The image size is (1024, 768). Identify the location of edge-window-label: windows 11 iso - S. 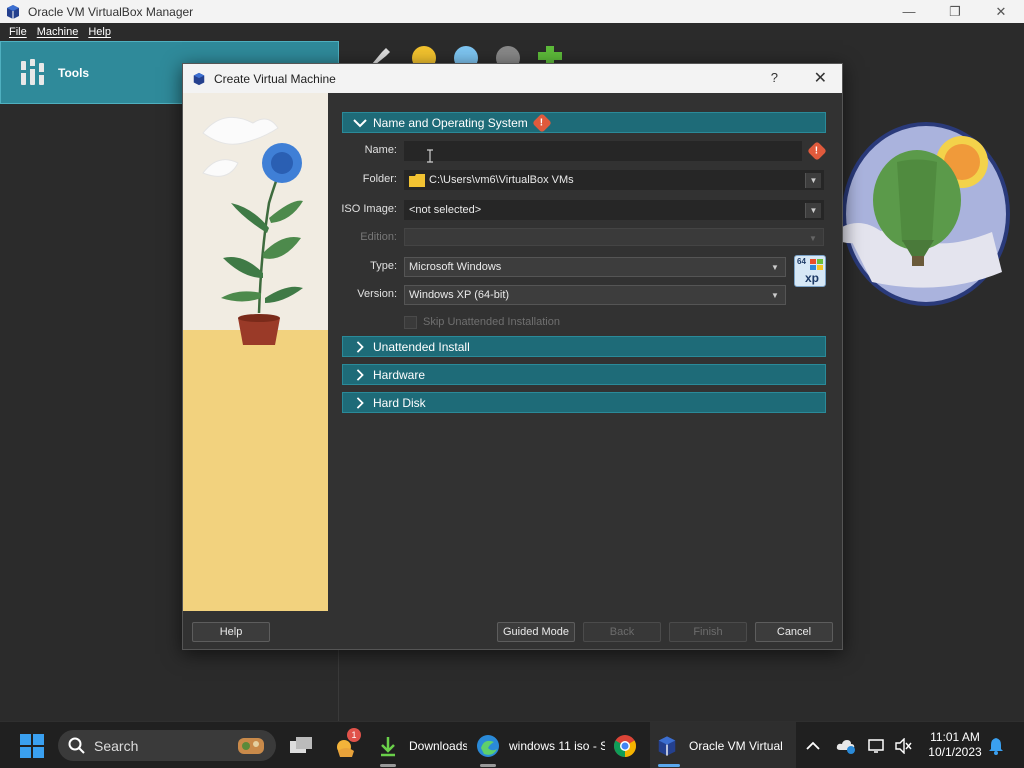
(557, 745).